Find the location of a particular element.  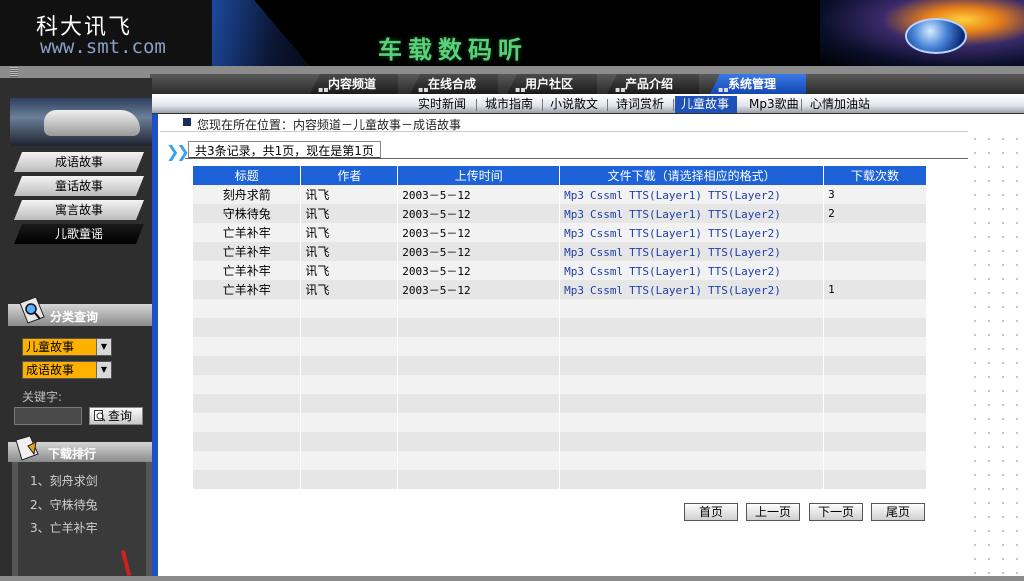

subnav-children-stories: 儿童故事 is located at coordinates (706, 104).